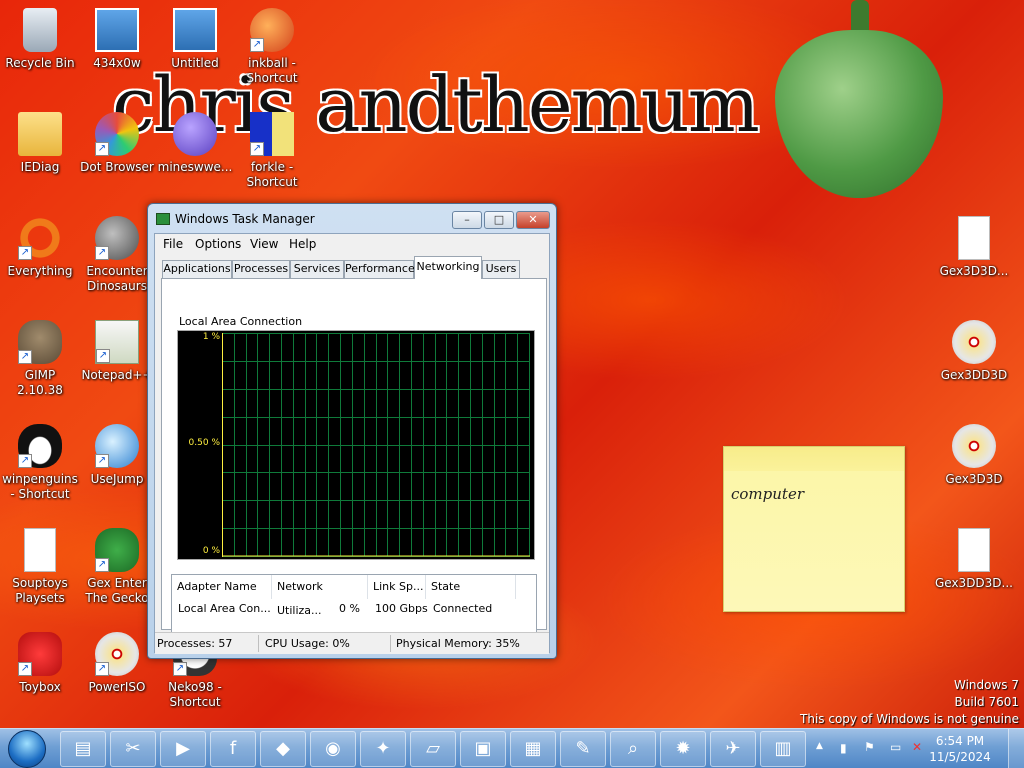  Describe the element at coordinates (40, 143) in the screenshot. I see `desktop-icon: IEDiag` at that location.